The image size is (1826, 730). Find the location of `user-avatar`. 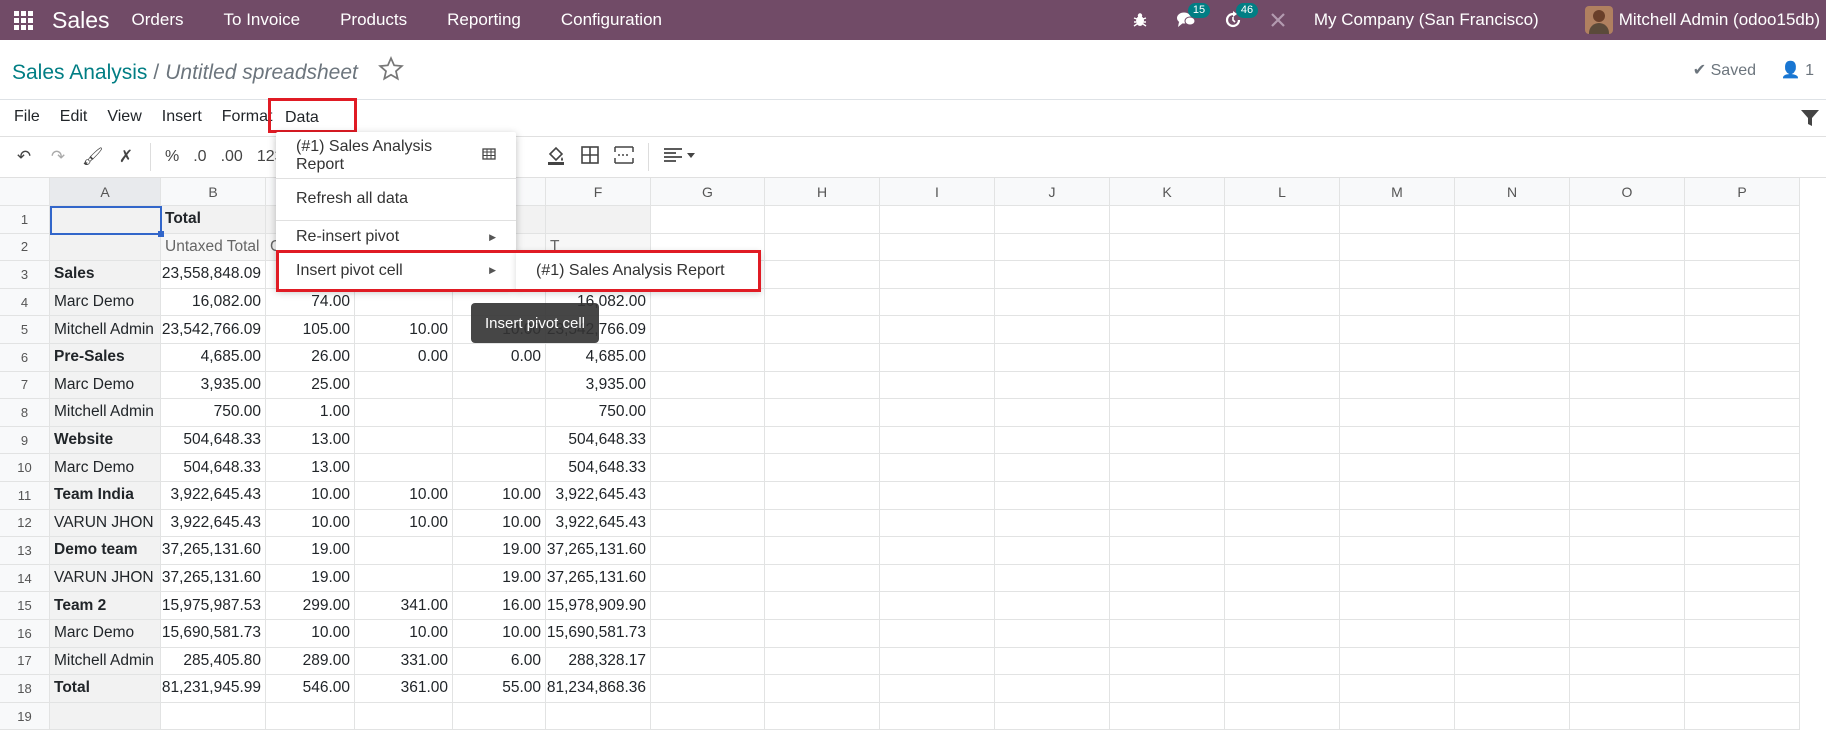

user-avatar is located at coordinates (1598, 20).